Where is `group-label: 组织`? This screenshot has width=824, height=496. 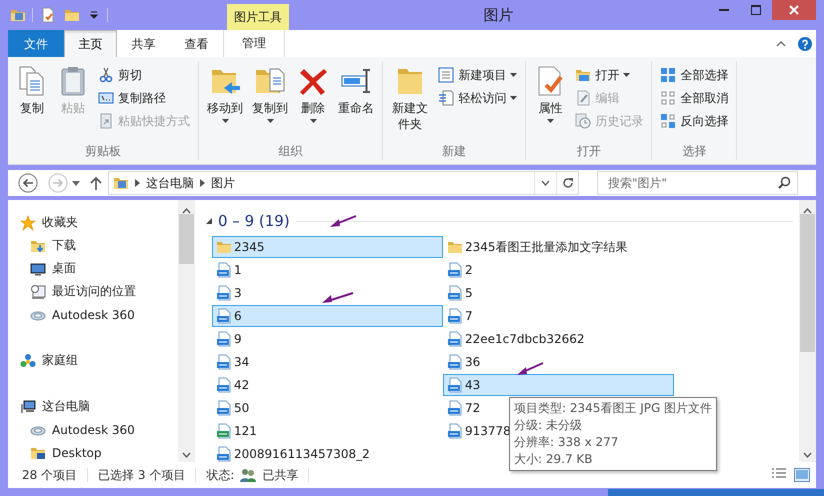
group-label: 组织 is located at coordinates (291, 151).